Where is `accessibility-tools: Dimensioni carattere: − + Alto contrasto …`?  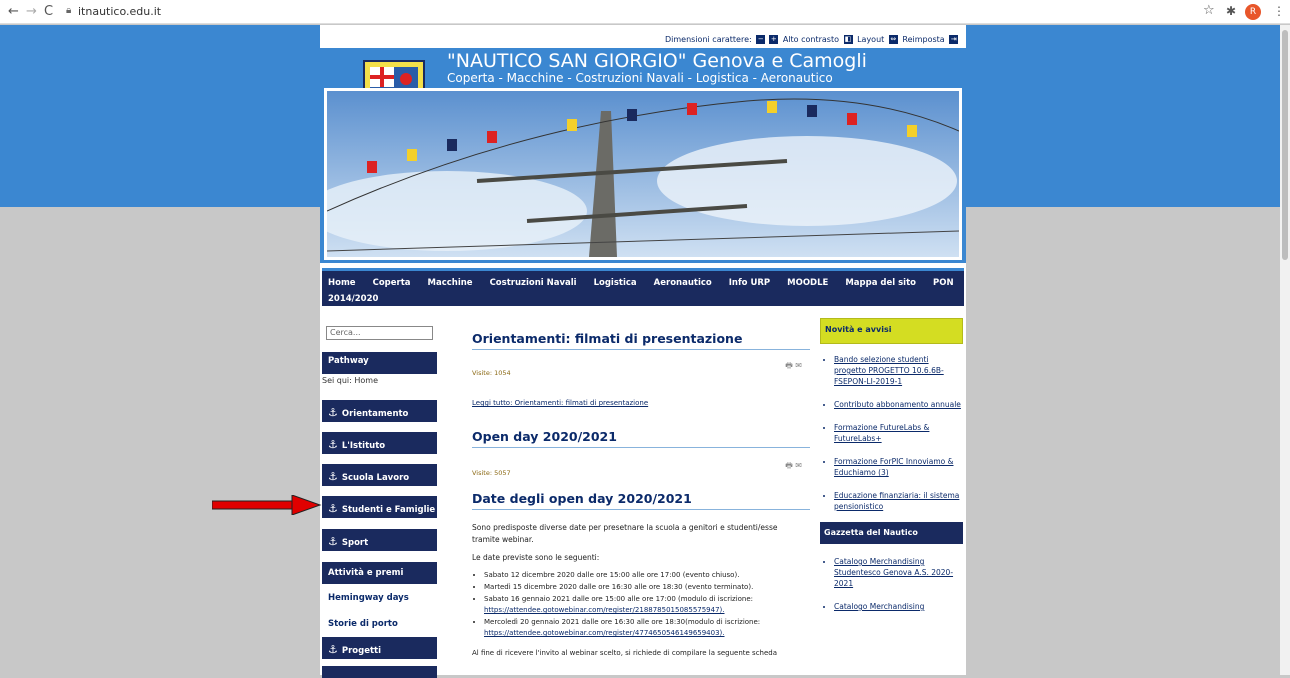
accessibility-tools: Dimensioni carattere: − + Alto contrasto … is located at coordinates (812, 39).